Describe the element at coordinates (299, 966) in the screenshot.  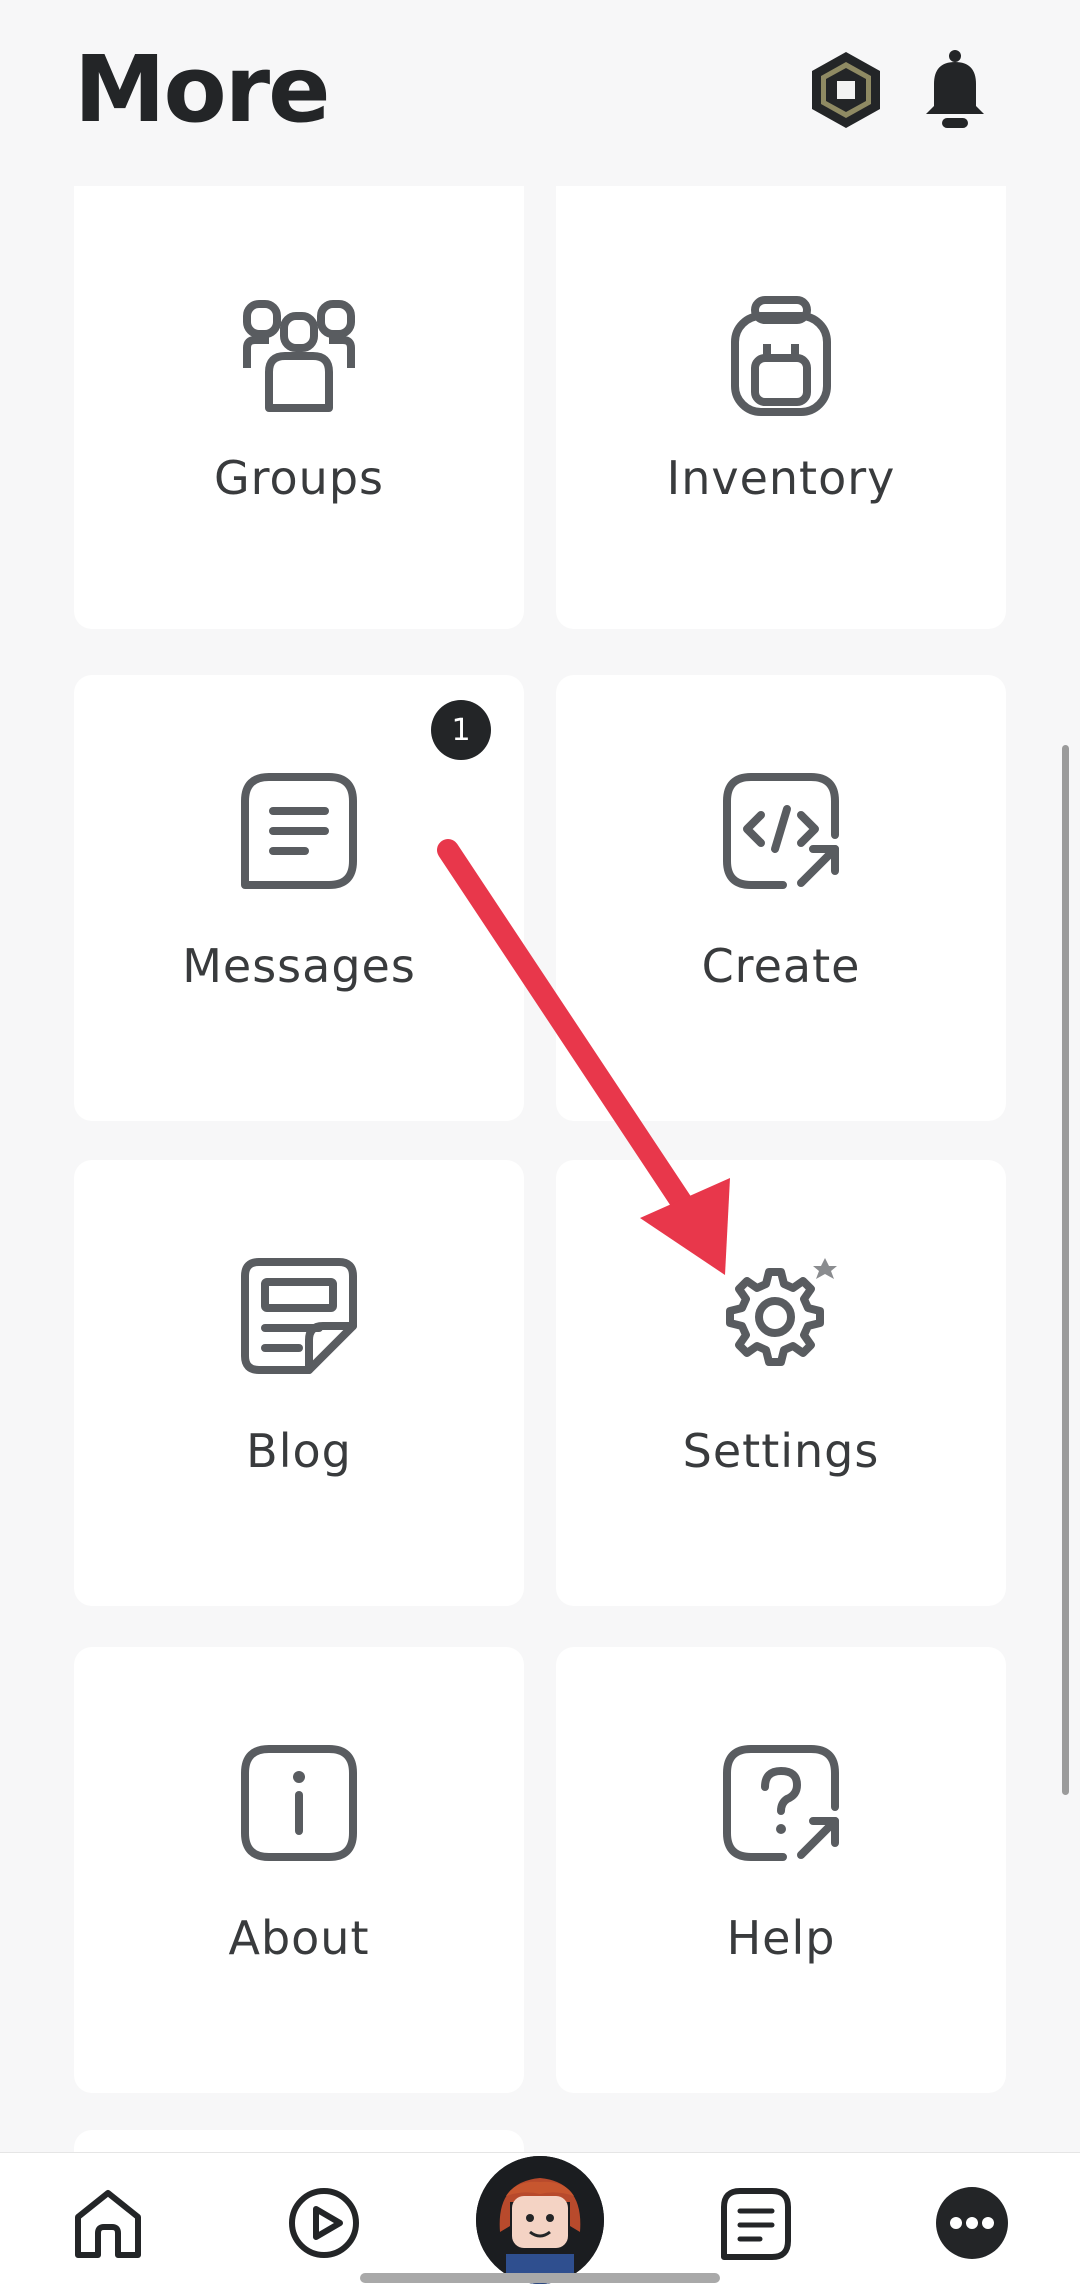
I see `tile-label: Messages` at that location.